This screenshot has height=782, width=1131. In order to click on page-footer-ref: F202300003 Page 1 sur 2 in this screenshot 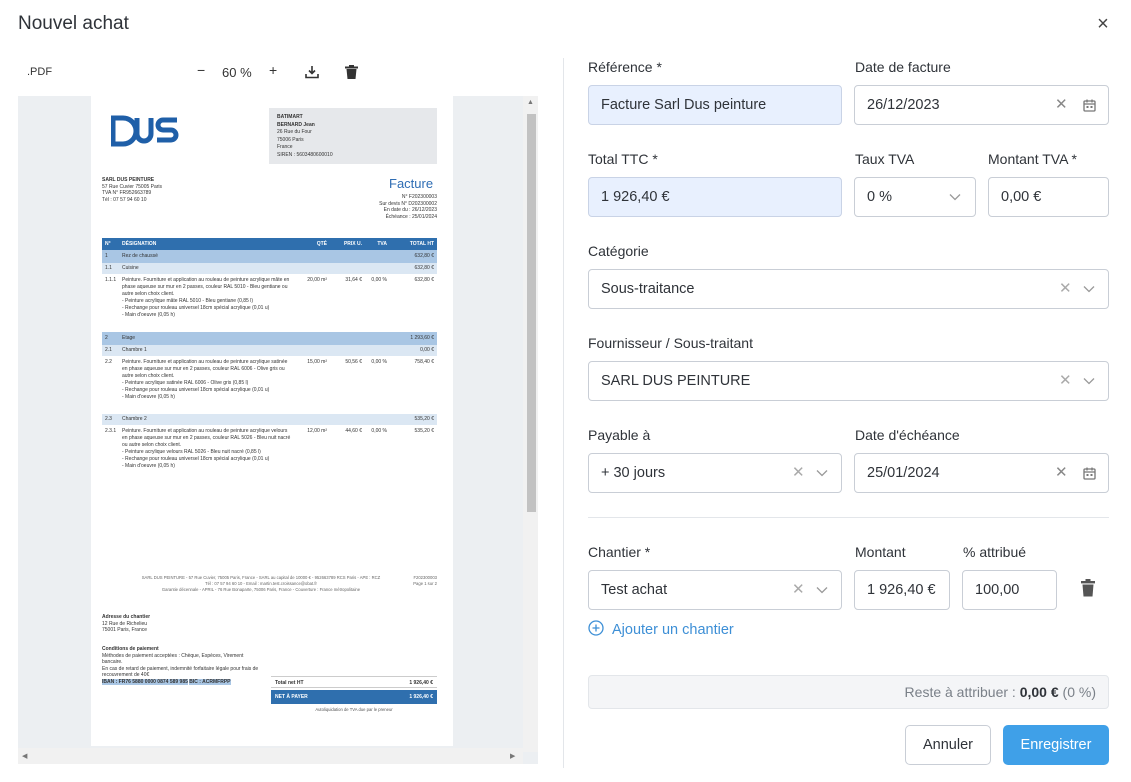, I will do `click(422, 581)`.